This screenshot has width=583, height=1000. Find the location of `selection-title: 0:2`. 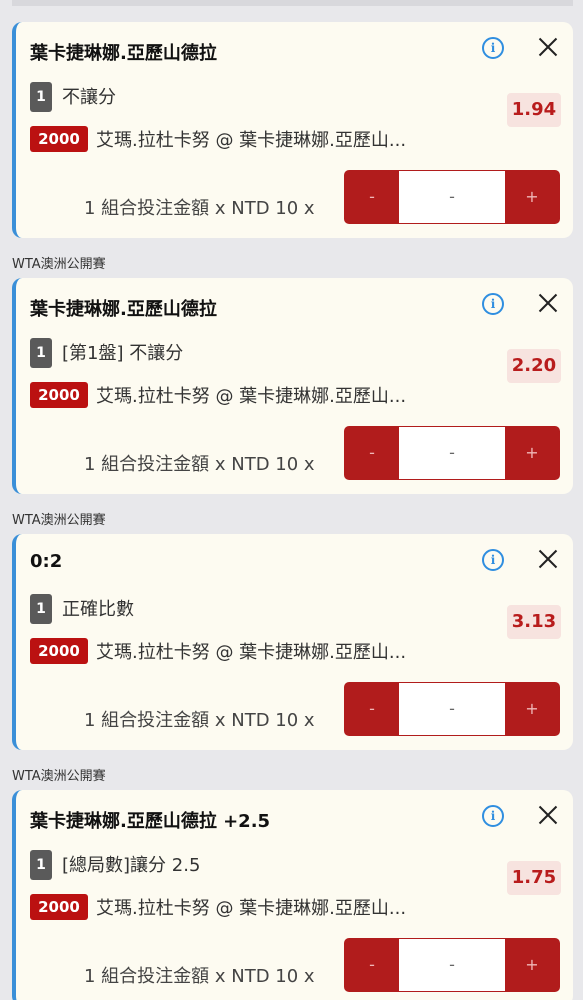

selection-title: 0:2 is located at coordinates (46, 561).